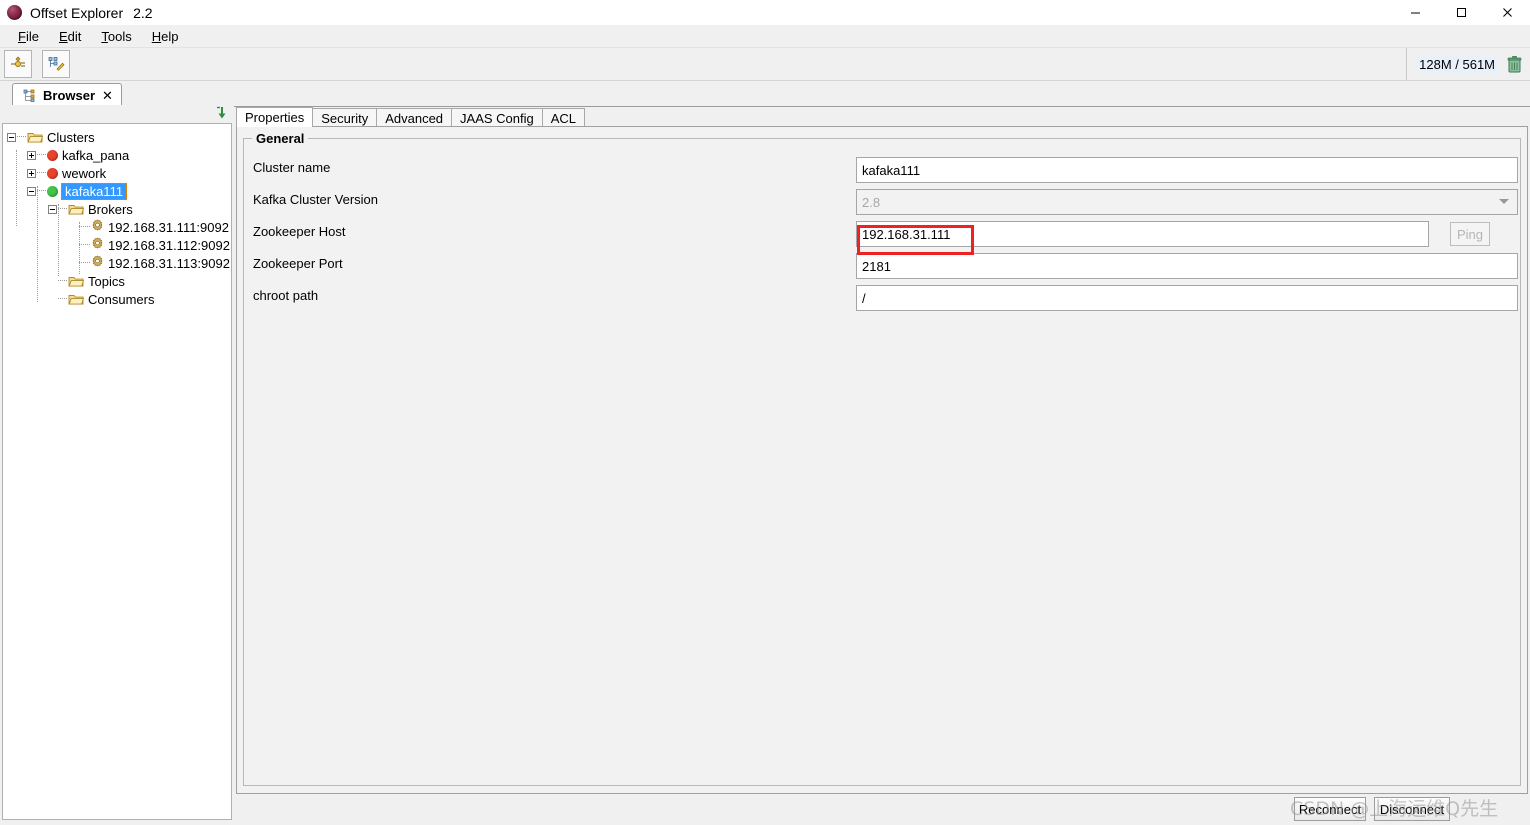 This screenshot has width=1530, height=825. I want to click on tree-node-label: Clusters, so click(71, 137).